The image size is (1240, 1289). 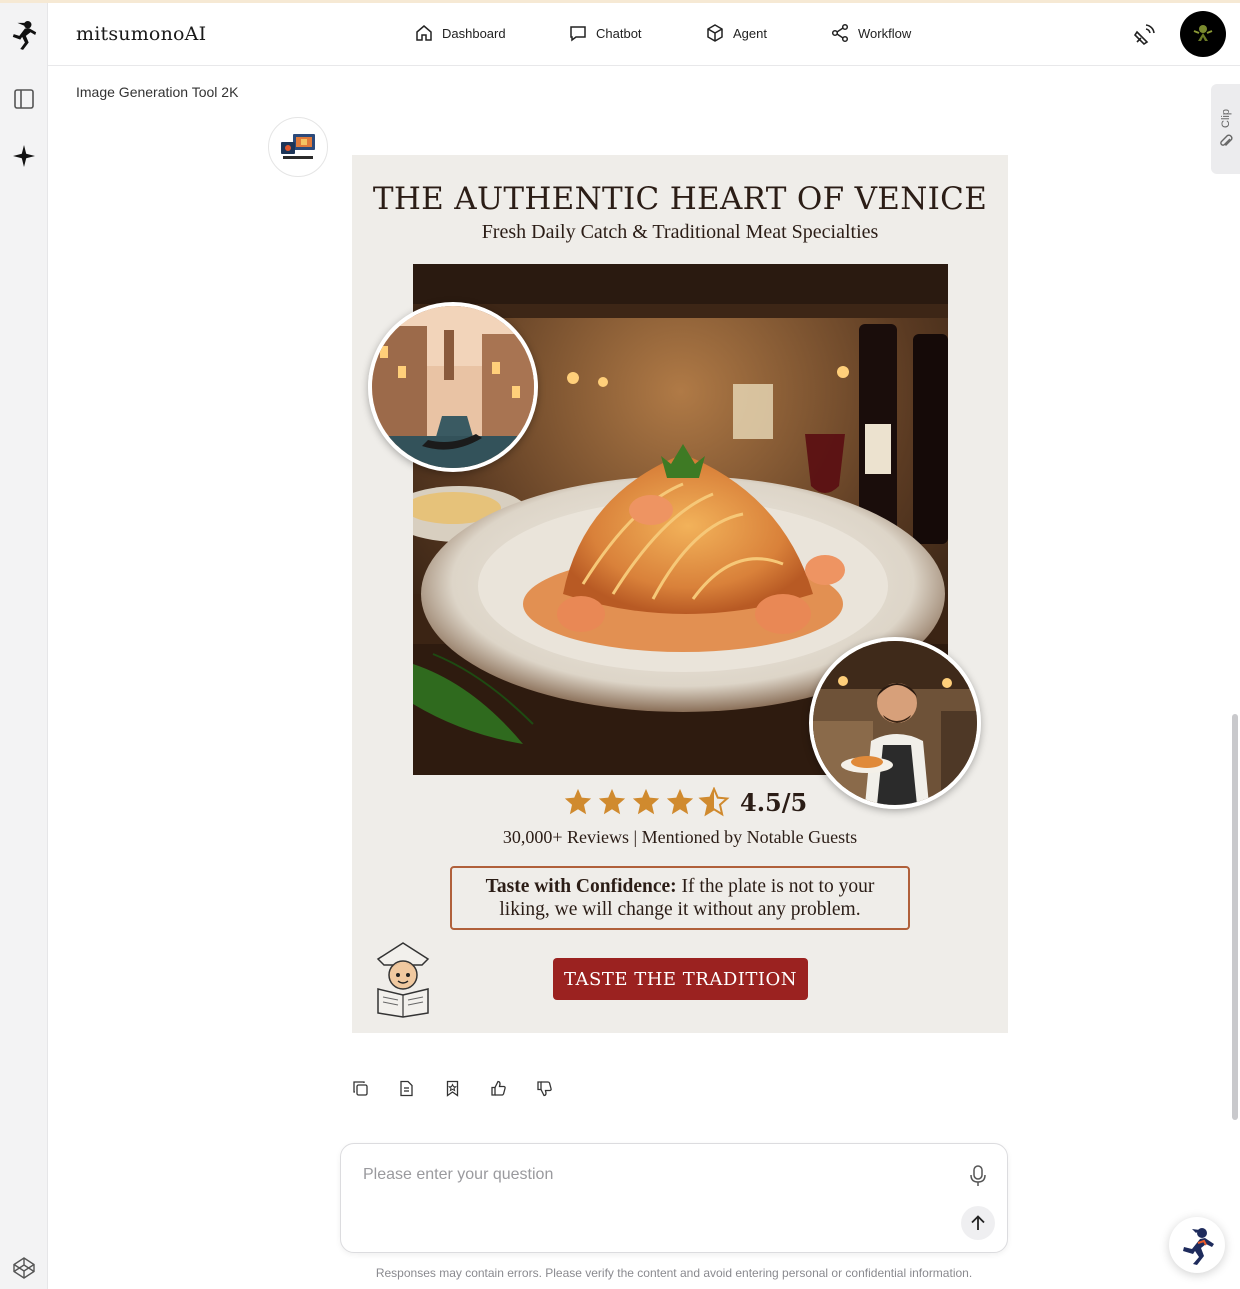 What do you see at coordinates (141, 34) in the screenshot?
I see `brand-name: mitsumonoAI` at bounding box center [141, 34].